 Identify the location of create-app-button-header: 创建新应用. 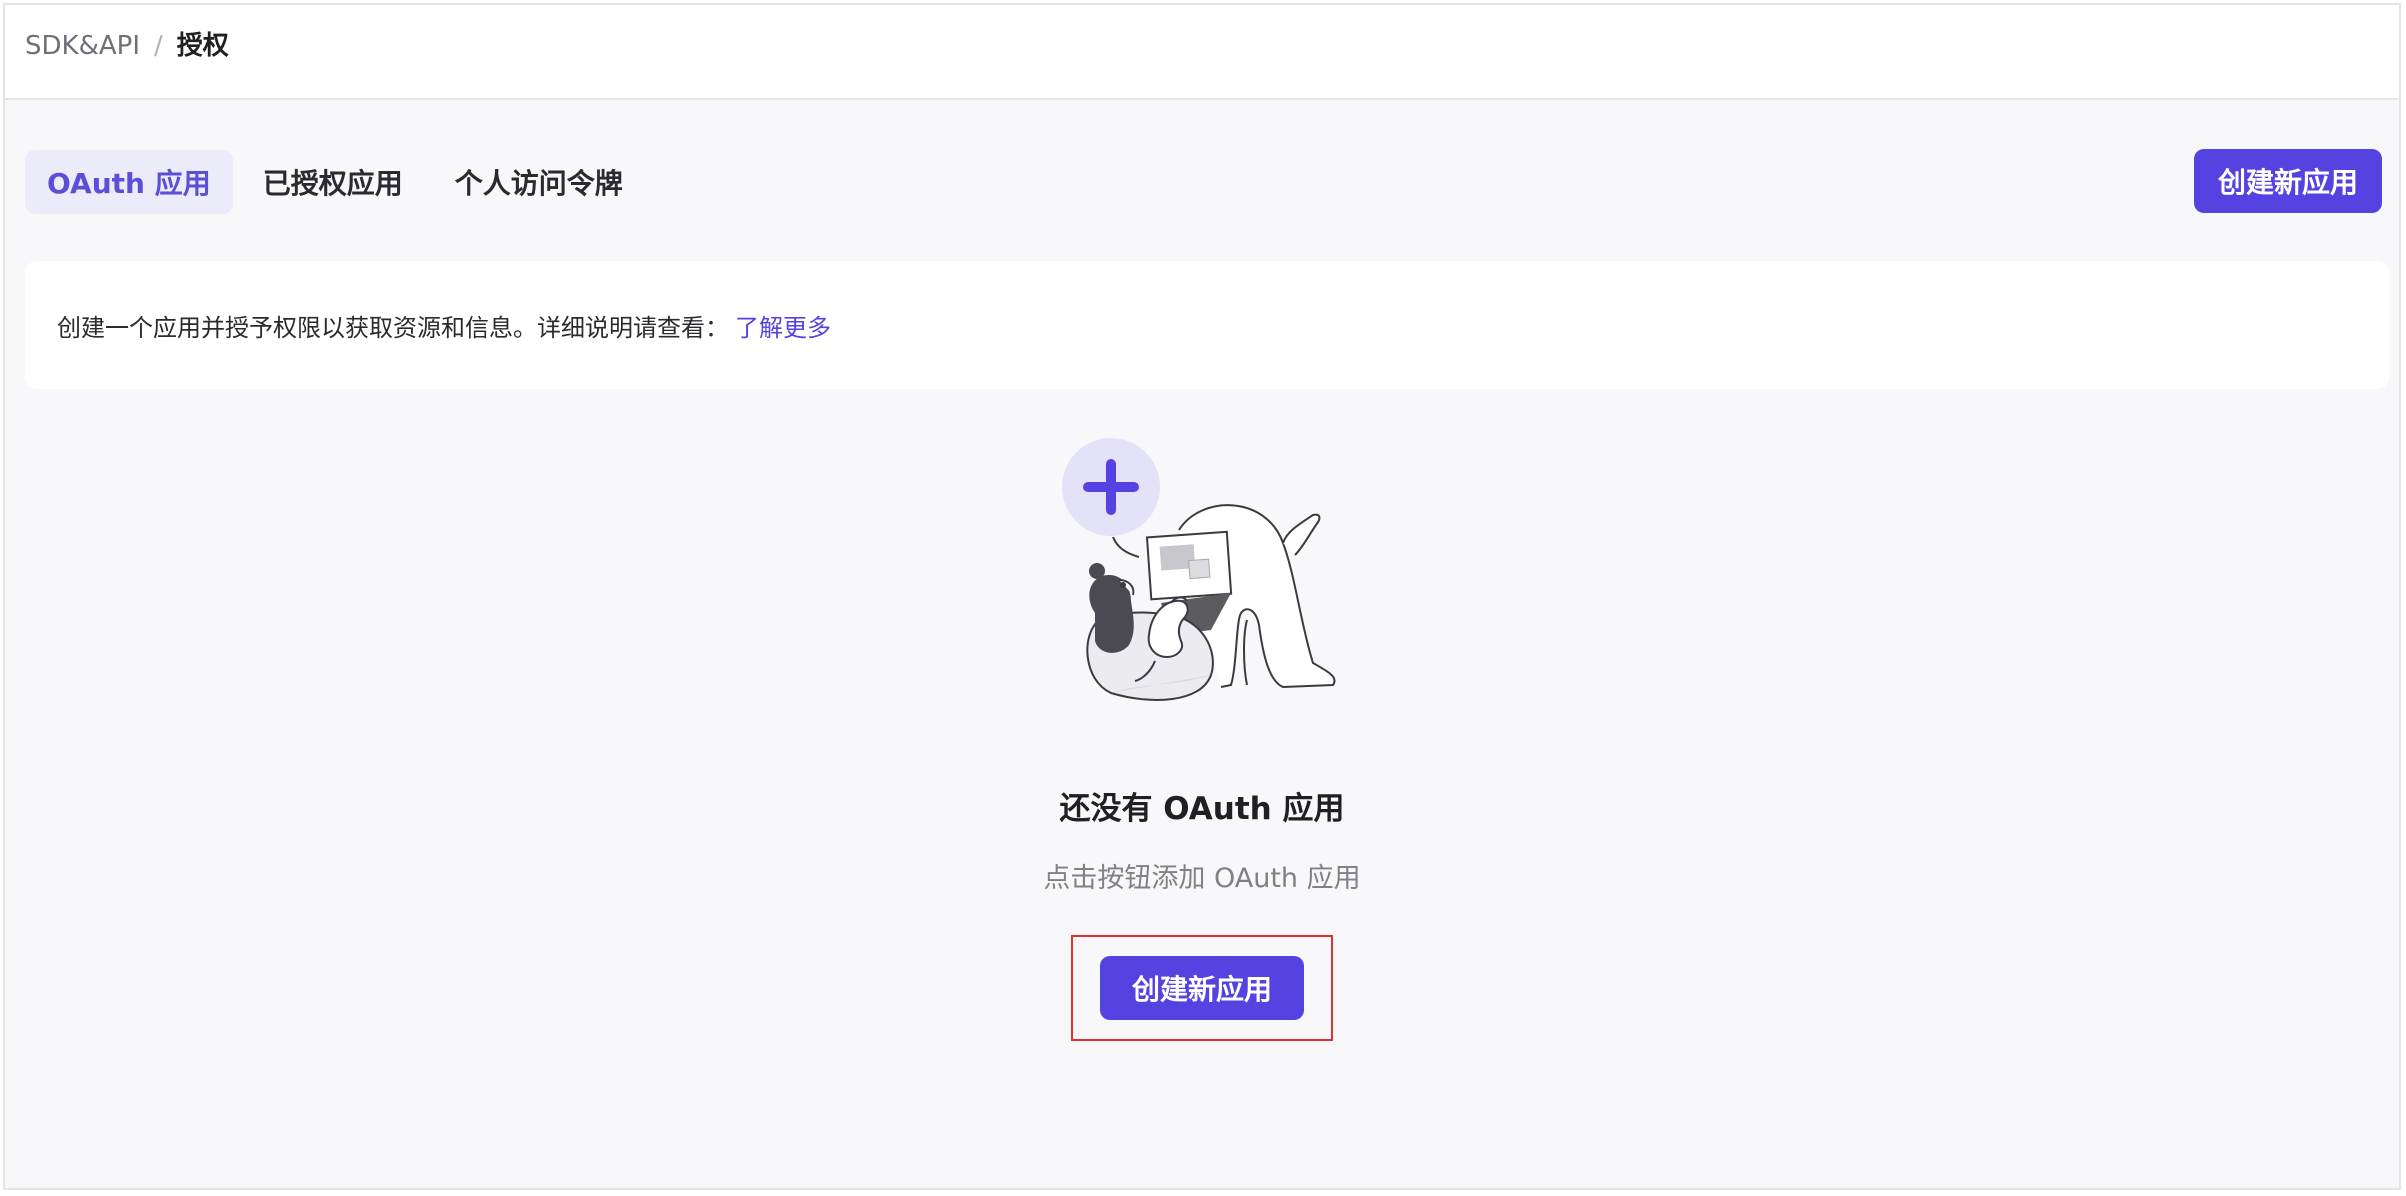
(2288, 181).